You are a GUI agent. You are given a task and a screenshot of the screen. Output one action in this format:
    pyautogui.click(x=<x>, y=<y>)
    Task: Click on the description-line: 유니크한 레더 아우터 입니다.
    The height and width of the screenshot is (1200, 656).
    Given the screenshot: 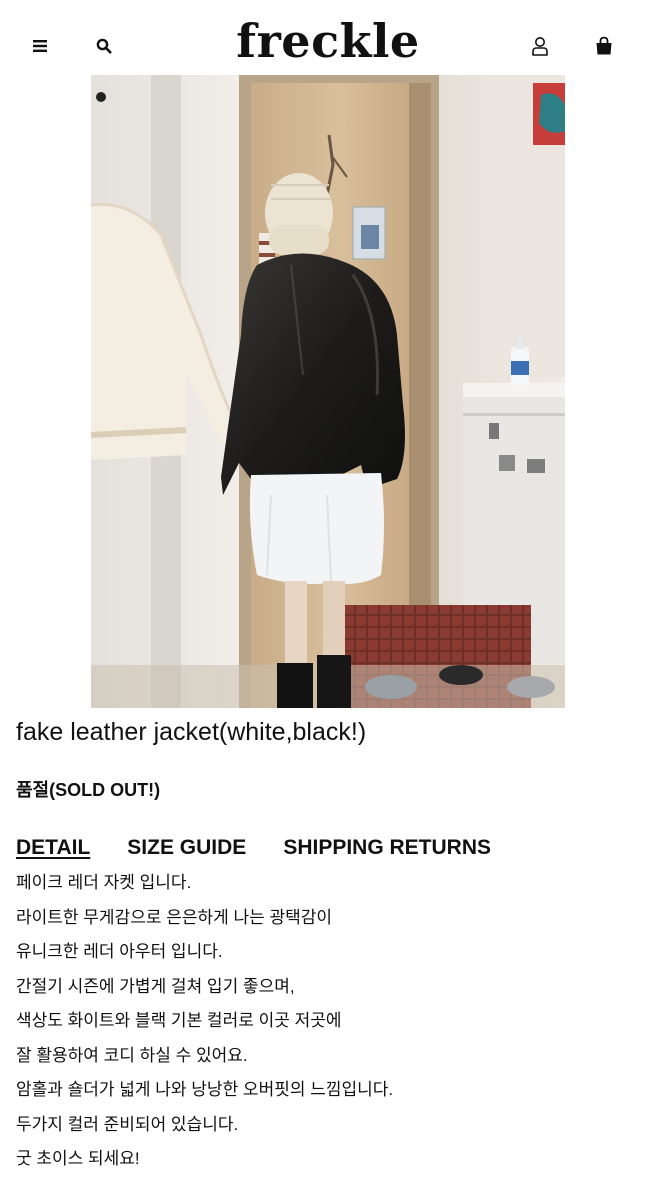 What is the action you would take?
    pyautogui.click(x=119, y=951)
    